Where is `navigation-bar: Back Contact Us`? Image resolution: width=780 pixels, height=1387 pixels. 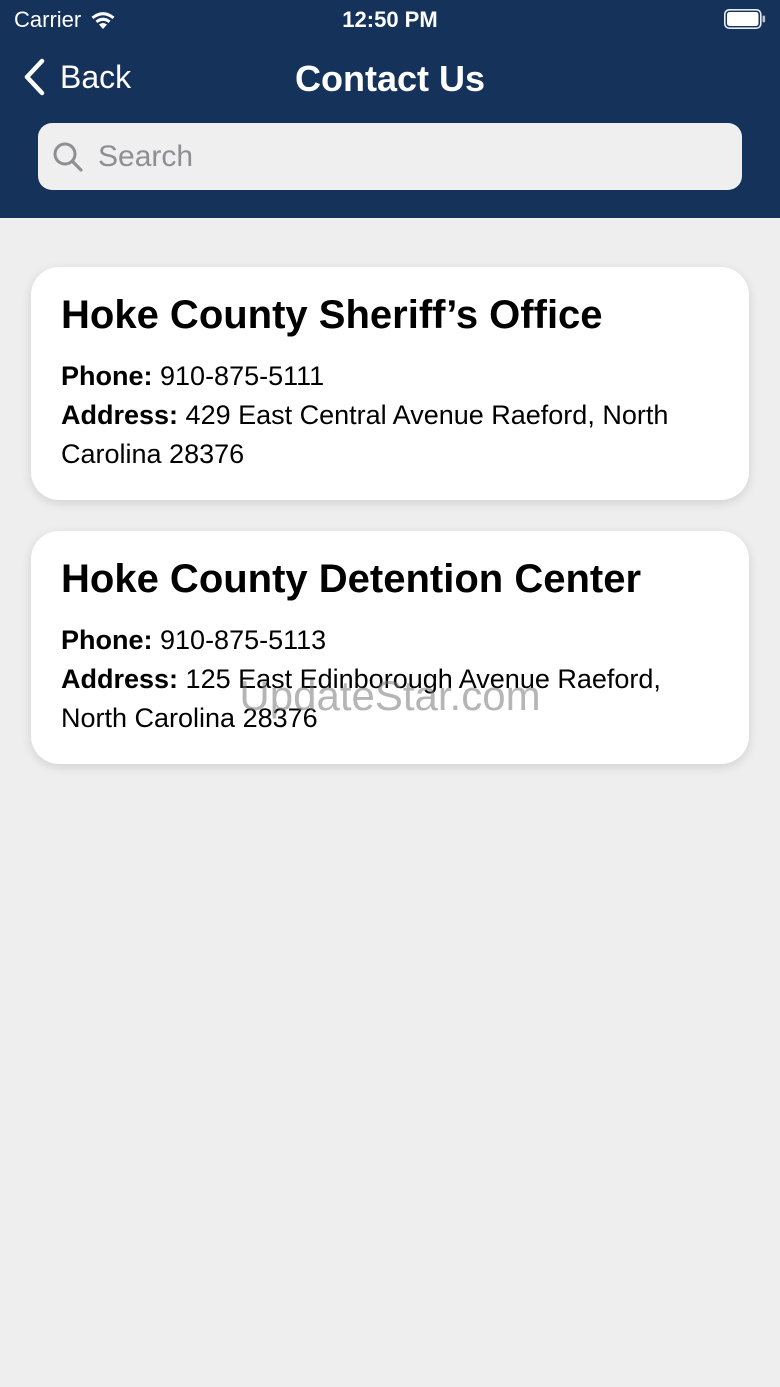 navigation-bar: Back Contact Us is located at coordinates (390, 80).